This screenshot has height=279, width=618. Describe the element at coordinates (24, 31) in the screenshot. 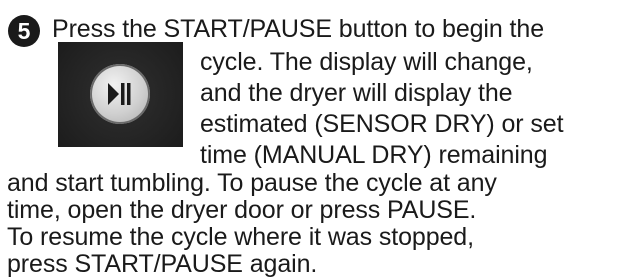

I see `step-number-badge: 5` at that location.